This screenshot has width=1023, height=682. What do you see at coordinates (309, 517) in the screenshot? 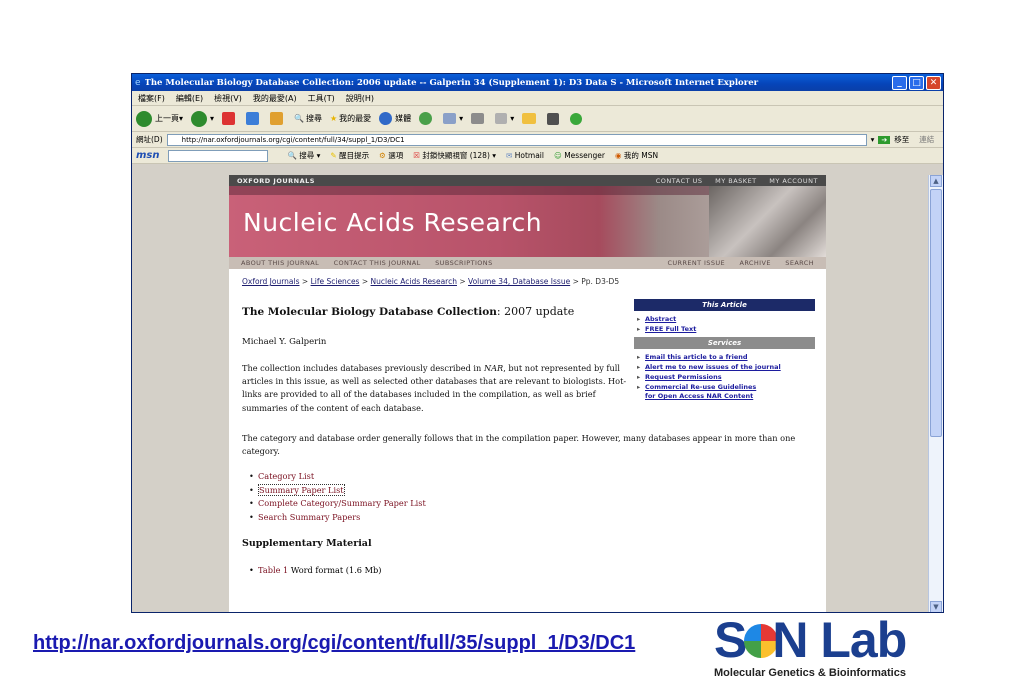
I see `search-summary-link: Search Summary Papers` at bounding box center [309, 517].